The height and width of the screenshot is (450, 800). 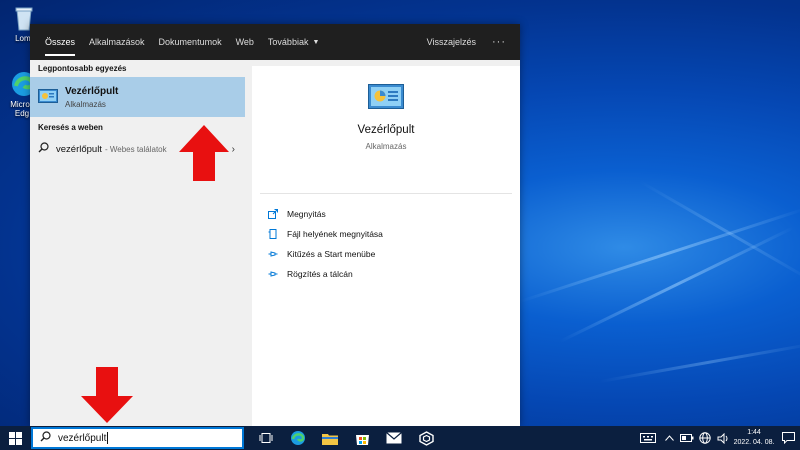 What do you see at coordinates (273, 274) in the screenshot?
I see `pin-taskbar-icon` at bounding box center [273, 274].